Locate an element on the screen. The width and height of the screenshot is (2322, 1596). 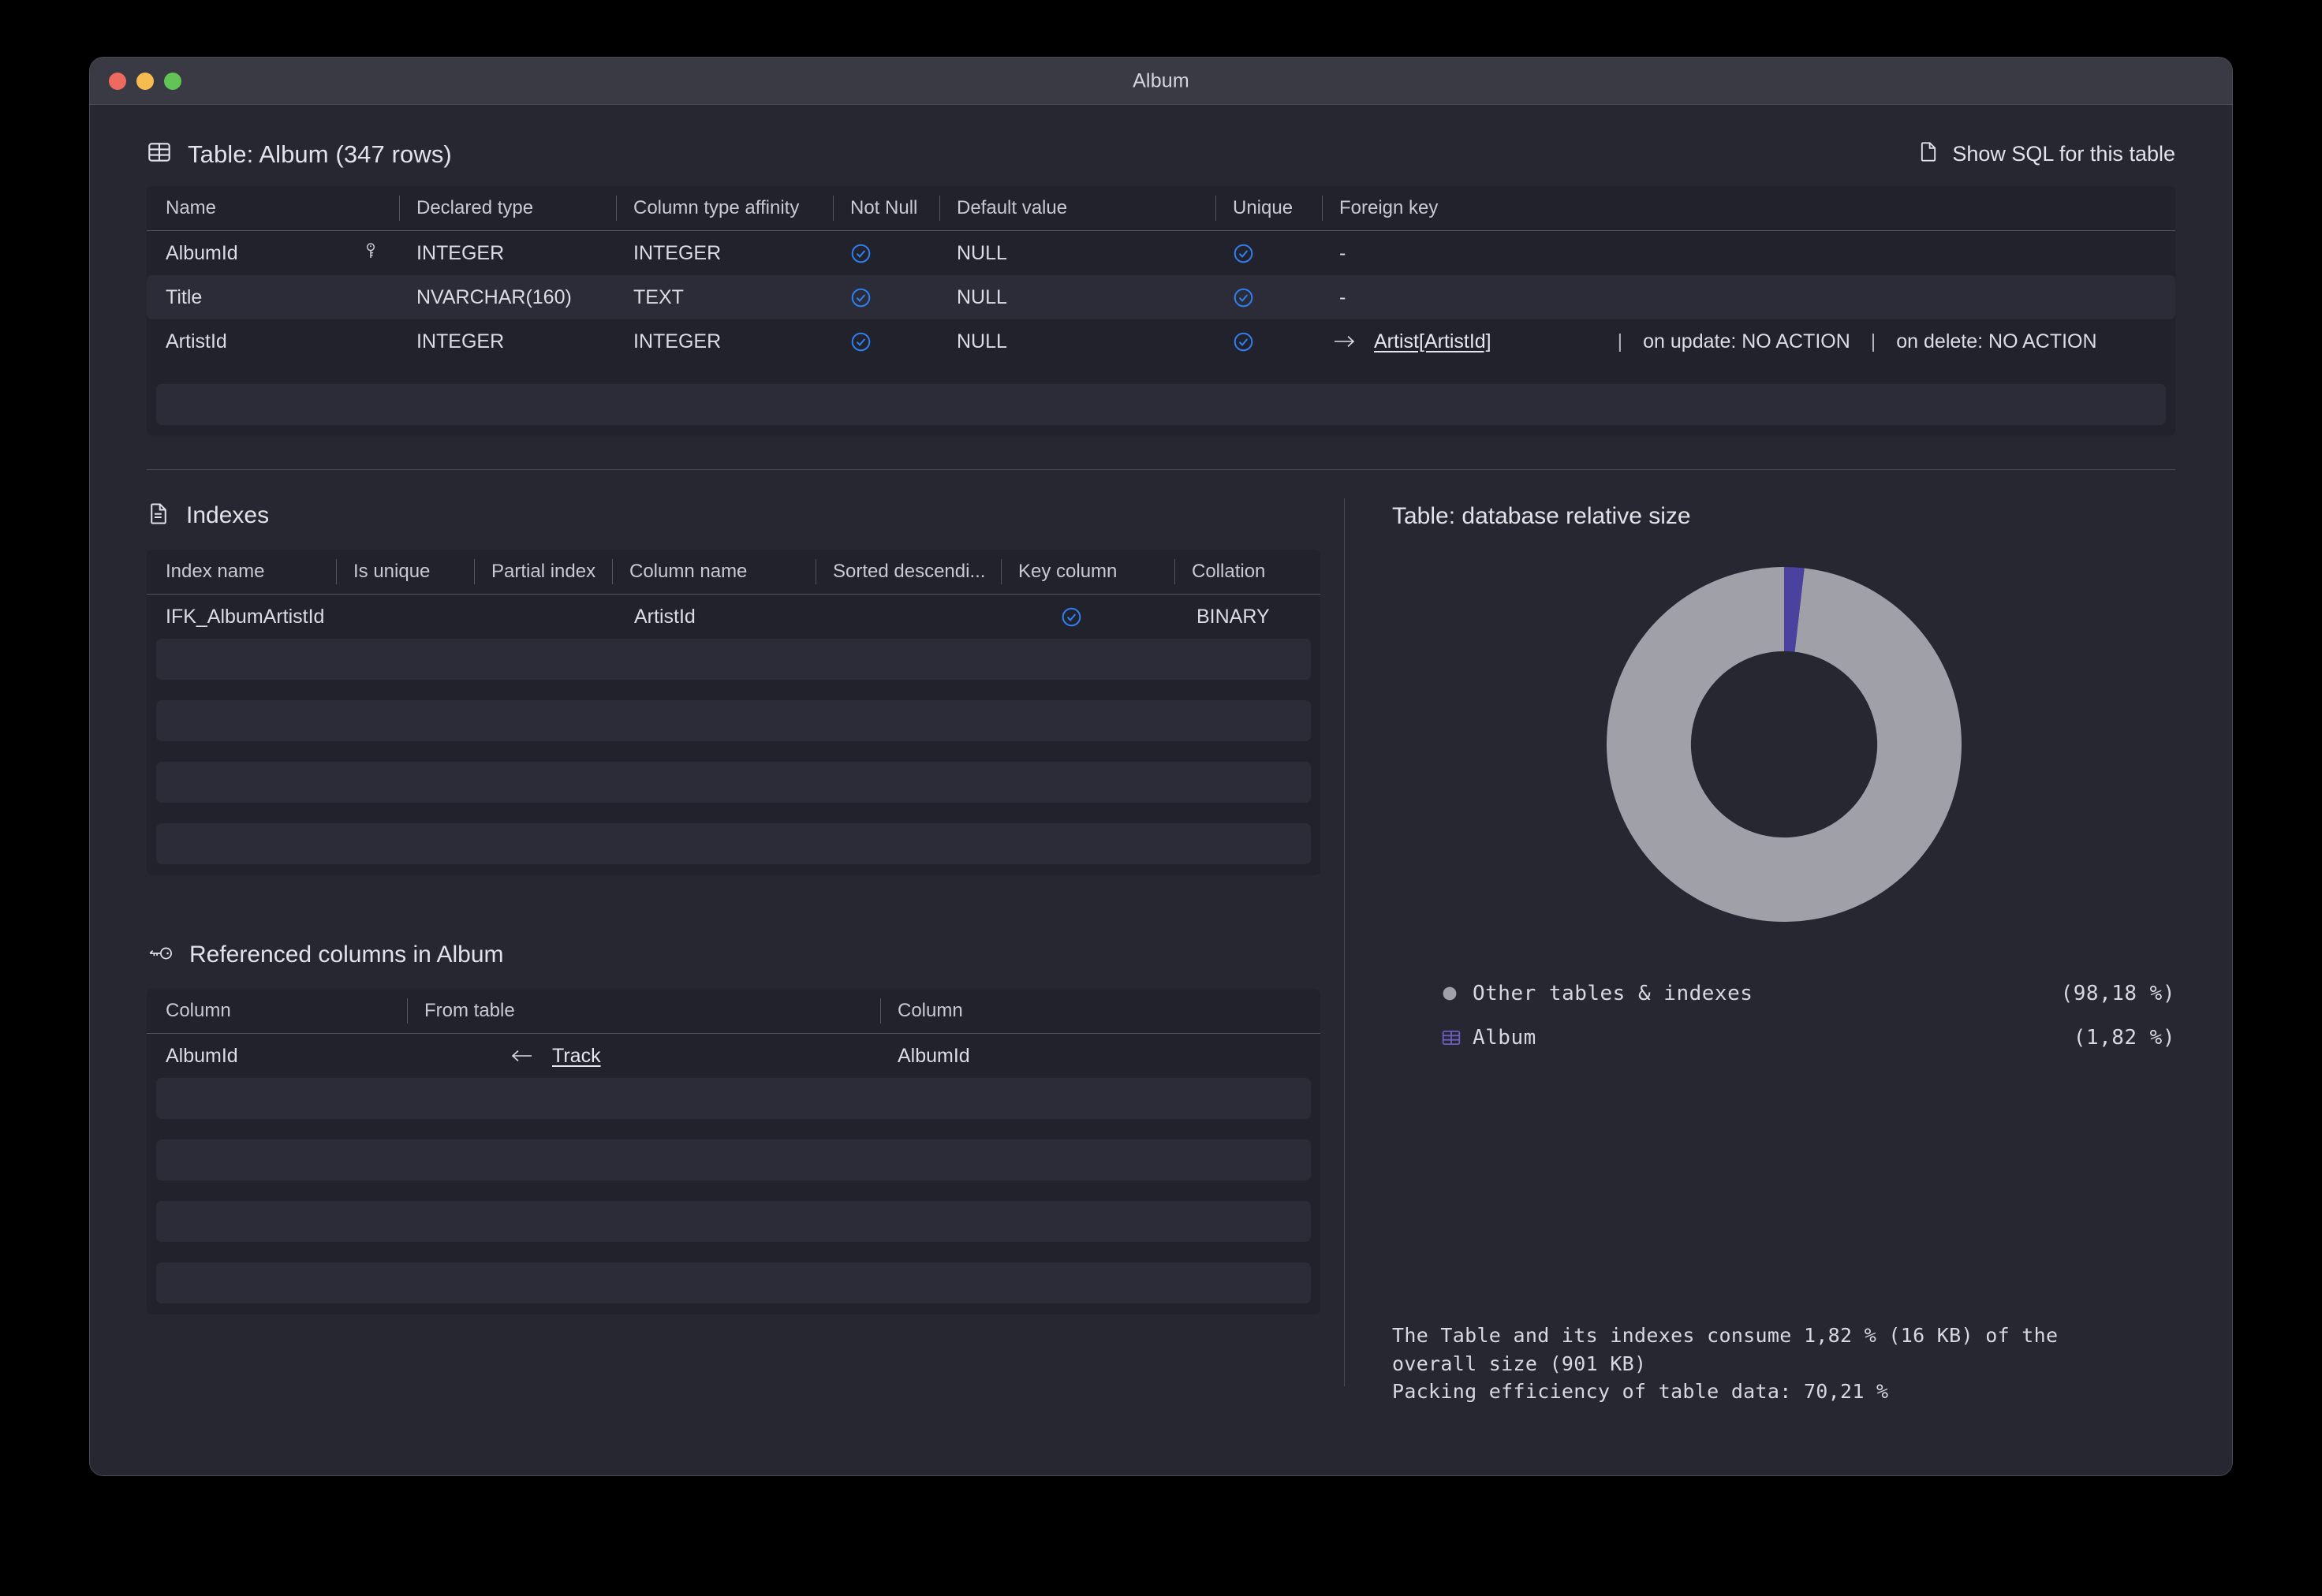
referenced-table-header: Column From table Column is located at coordinates (733, 1011).